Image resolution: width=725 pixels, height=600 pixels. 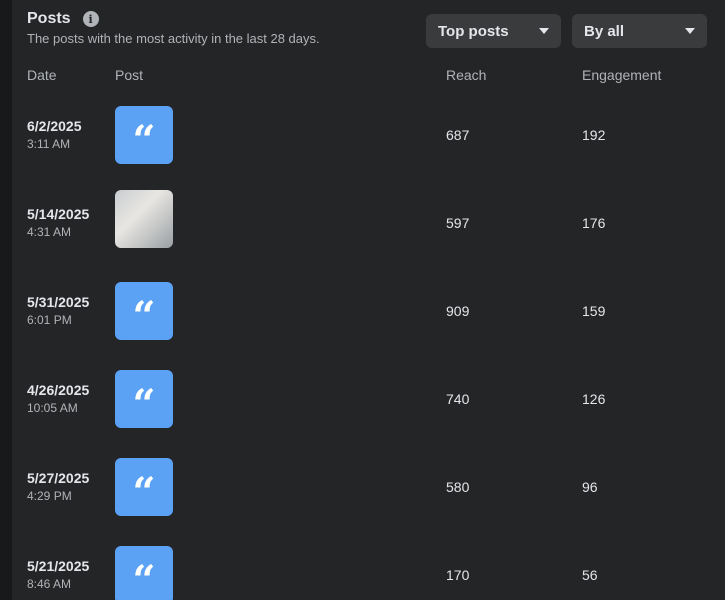 What do you see at coordinates (594, 135) in the screenshot?
I see `post-engagement: 192` at bounding box center [594, 135].